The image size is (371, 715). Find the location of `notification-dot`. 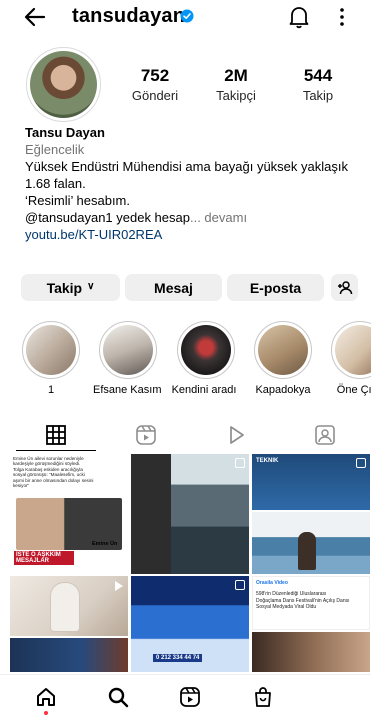

notification-dot is located at coordinates (46, 713).